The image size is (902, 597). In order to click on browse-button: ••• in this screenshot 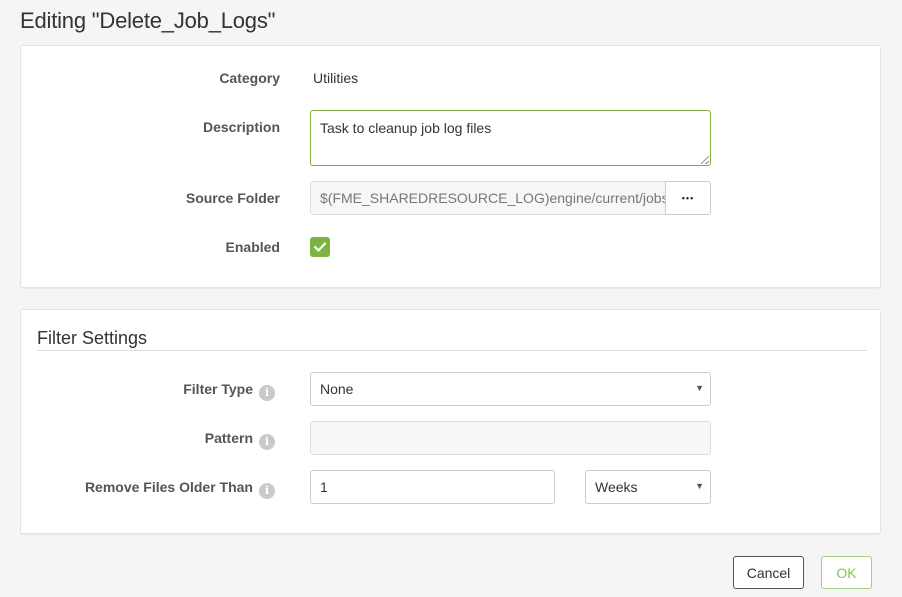, I will do `click(688, 198)`.